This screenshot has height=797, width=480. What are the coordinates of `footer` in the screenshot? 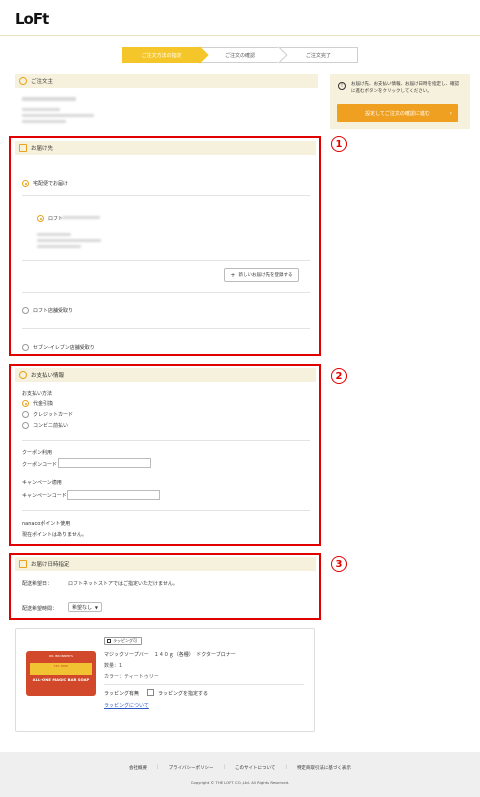 It's located at (240, 774).